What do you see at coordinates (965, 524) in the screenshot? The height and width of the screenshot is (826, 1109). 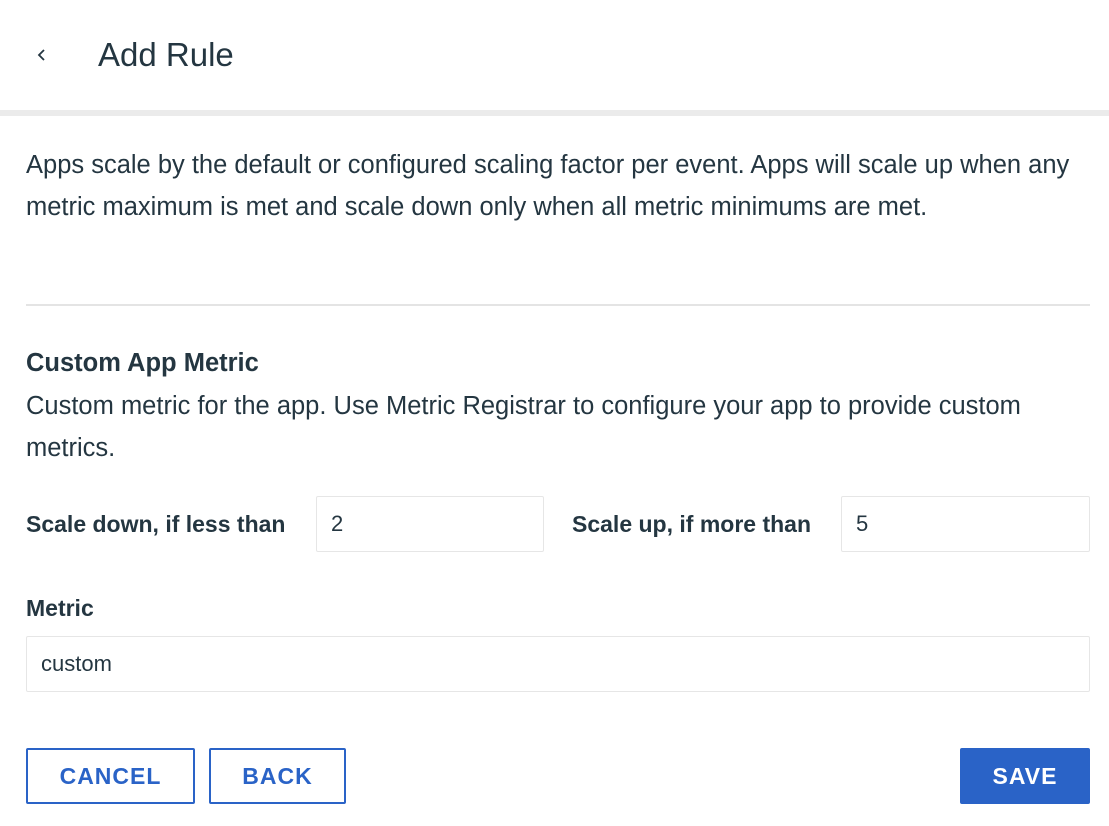 I see `scale-up-input` at bounding box center [965, 524].